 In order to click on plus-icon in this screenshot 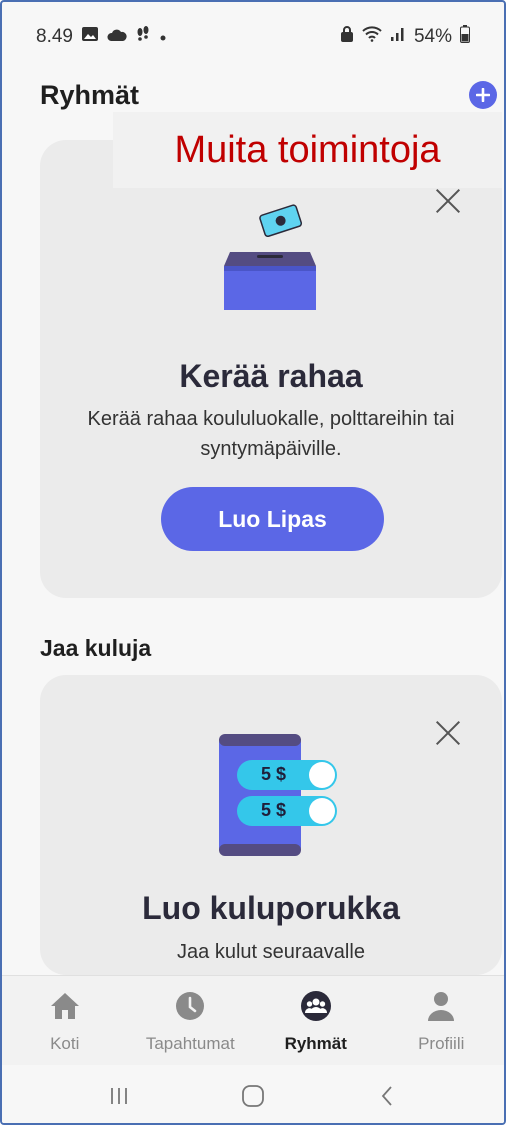, I will do `click(483, 95)`.